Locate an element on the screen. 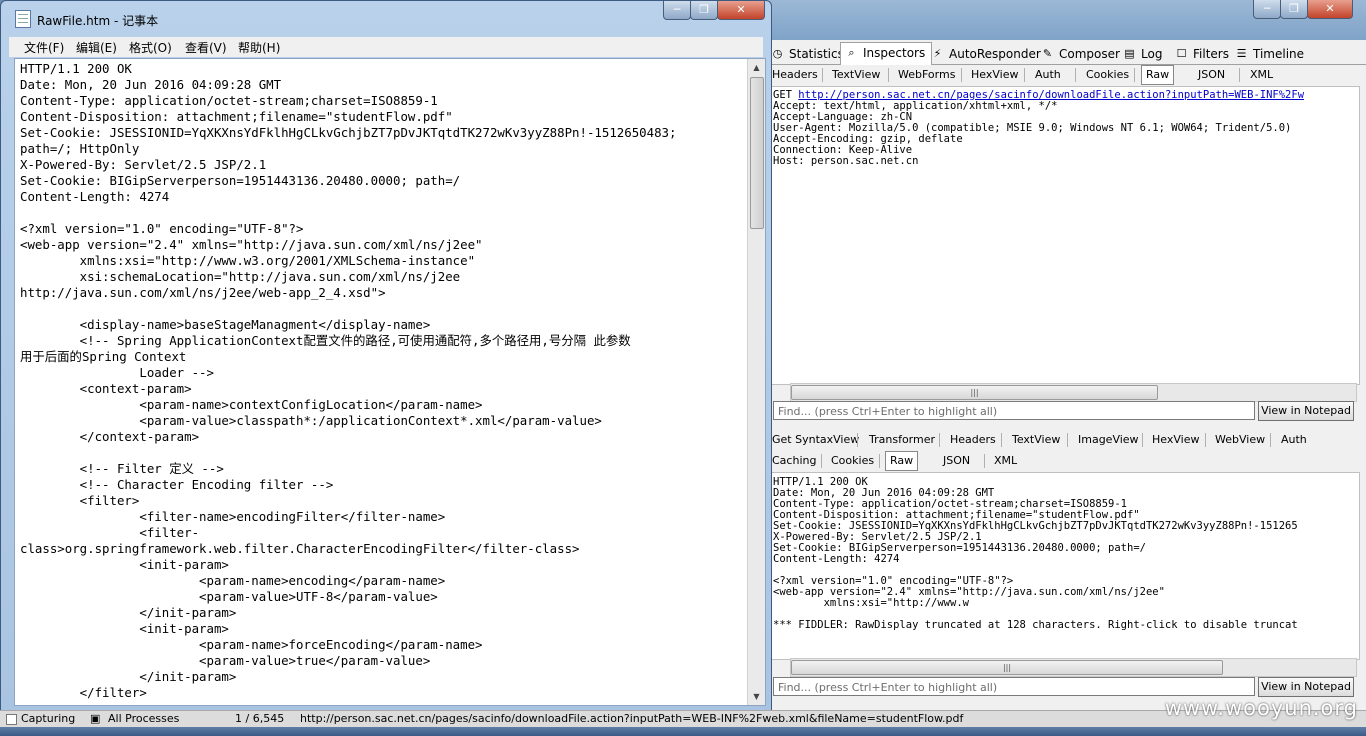  capture-icon is located at coordinates (11, 719).